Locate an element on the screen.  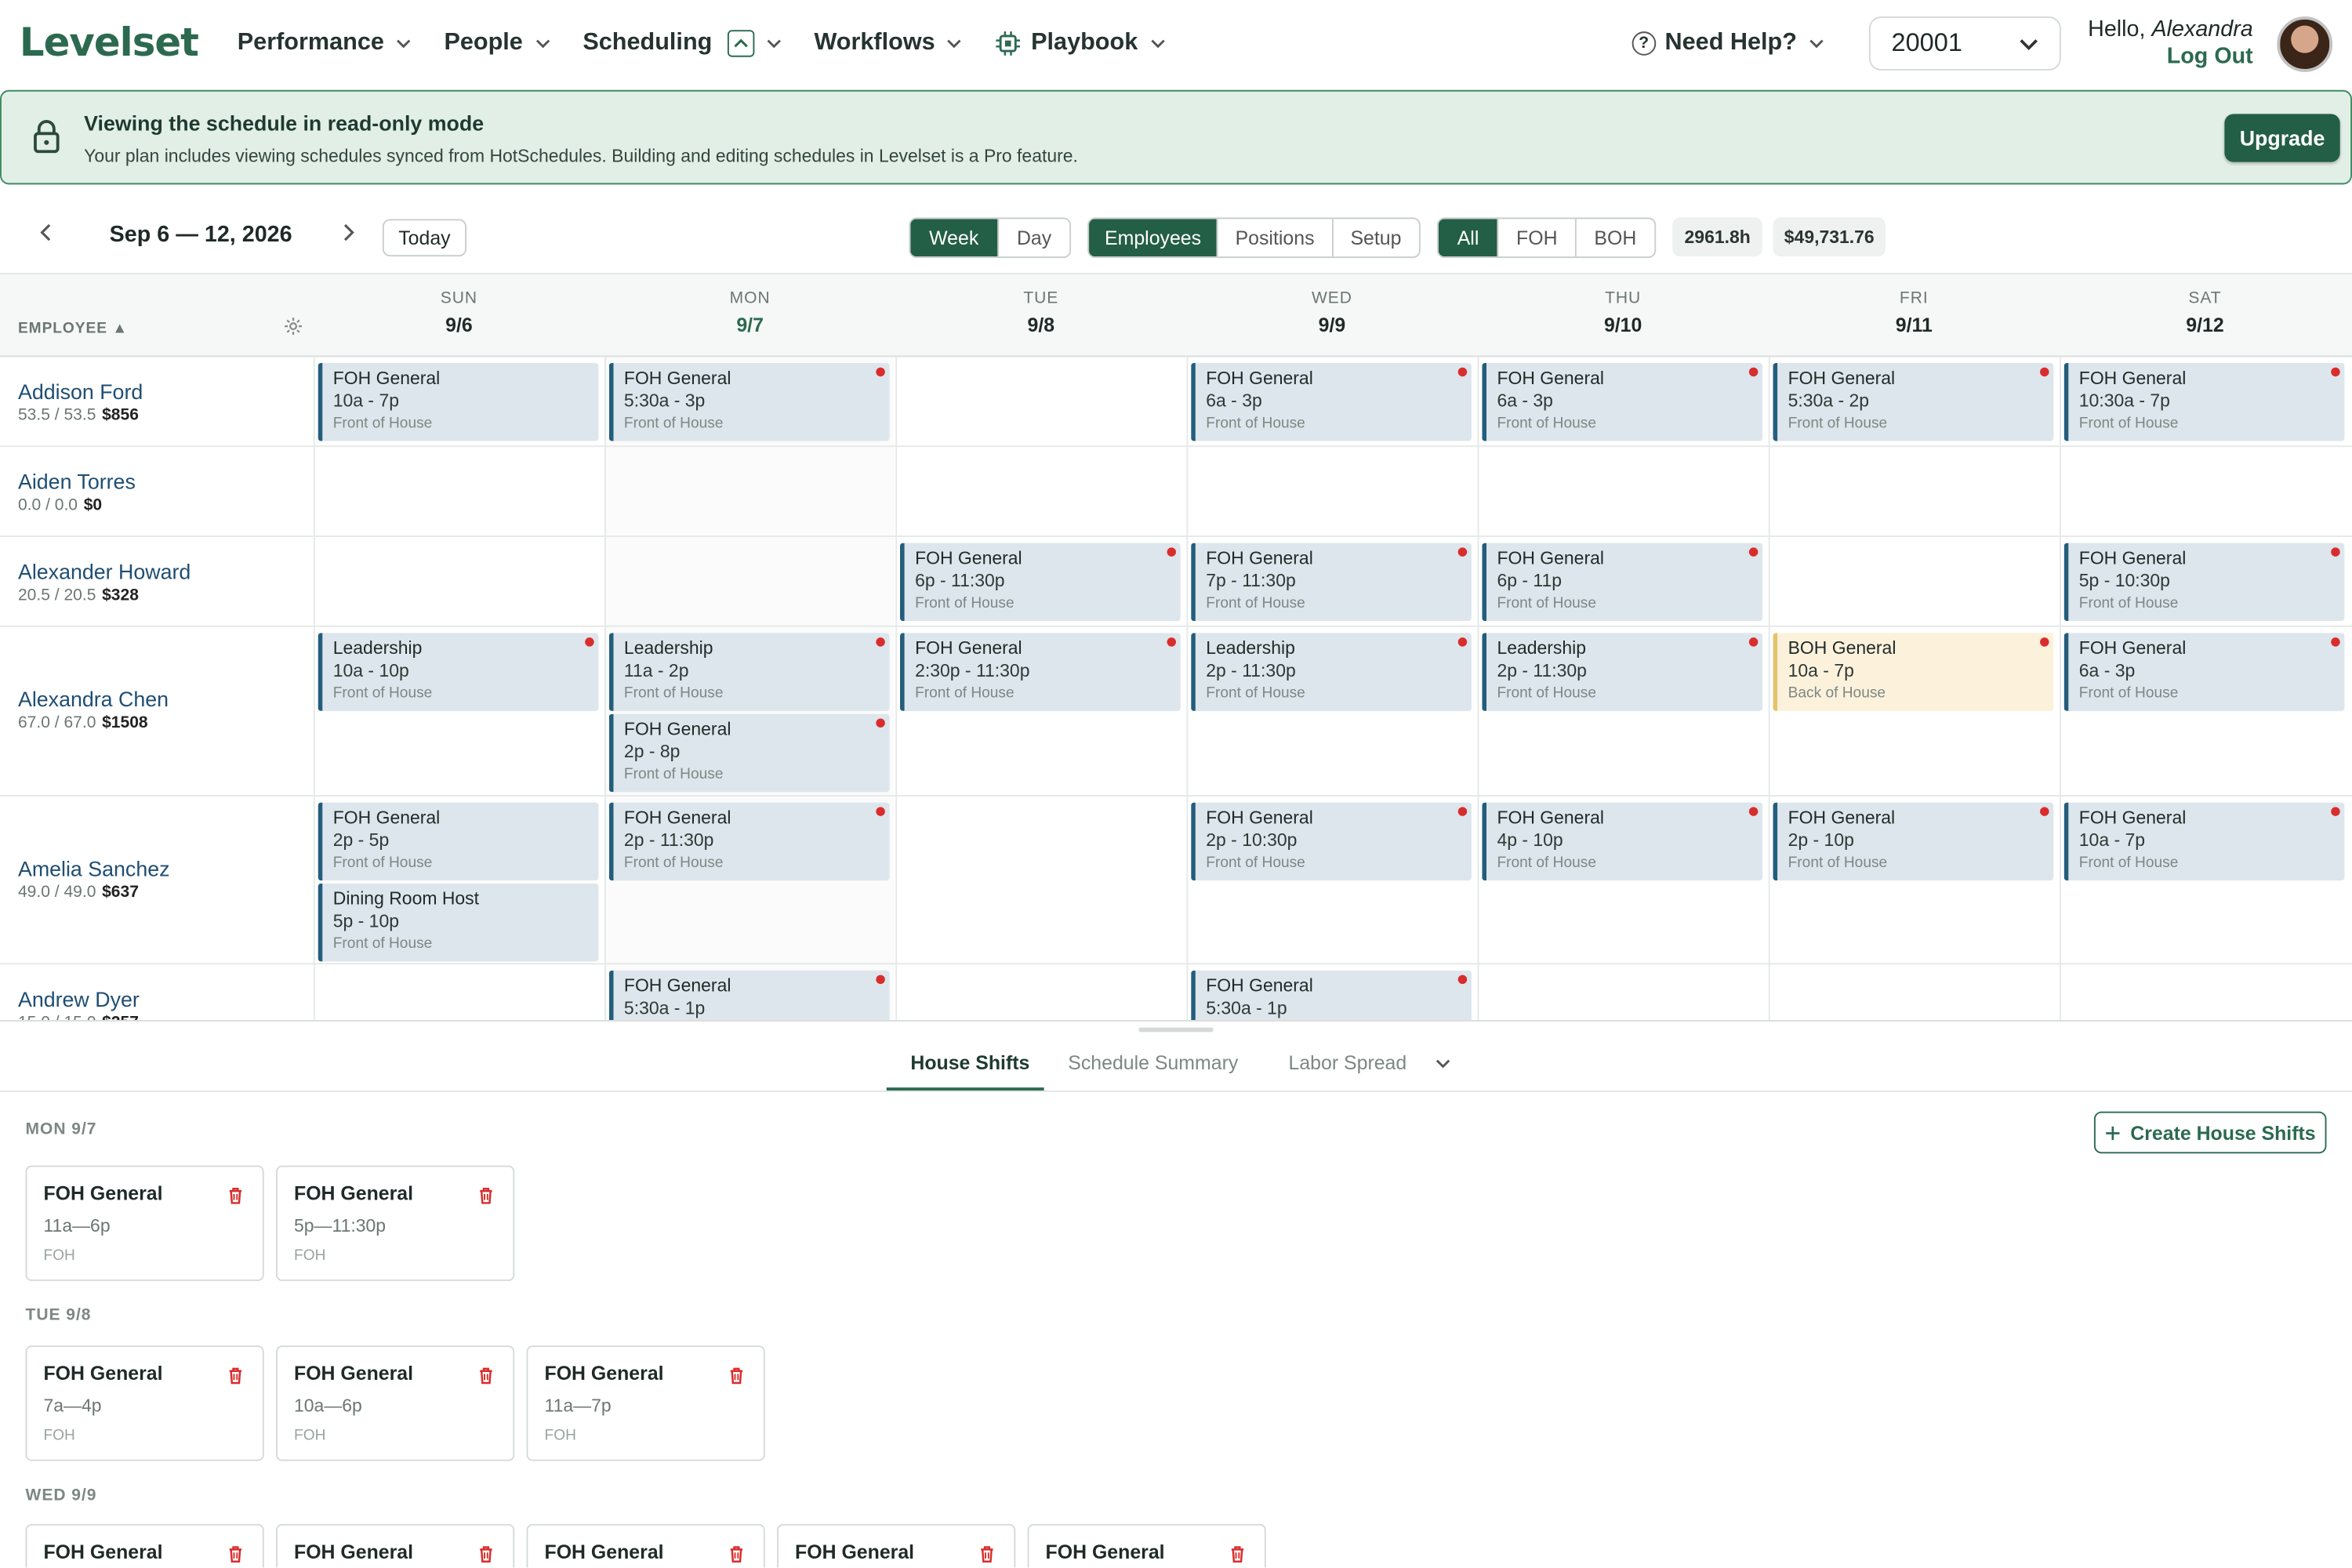
employee-name: Alexander Howard is located at coordinates (104, 572).